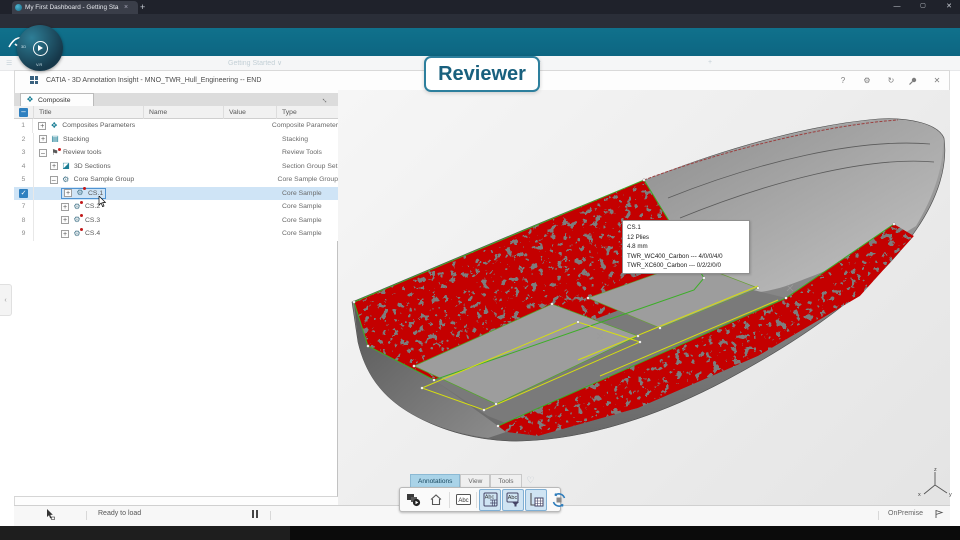 This screenshot has width=960, height=540. I want to click on tab-view: View, so click(475, 480).